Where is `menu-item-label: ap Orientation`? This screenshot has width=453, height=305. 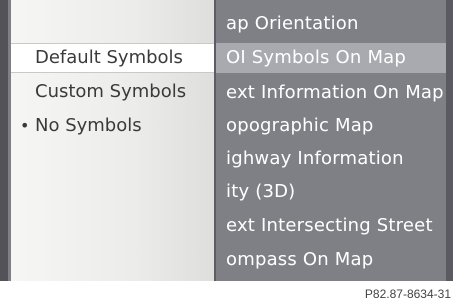
menu-item-label: ap Orientation is located at coordinates (292, 23).